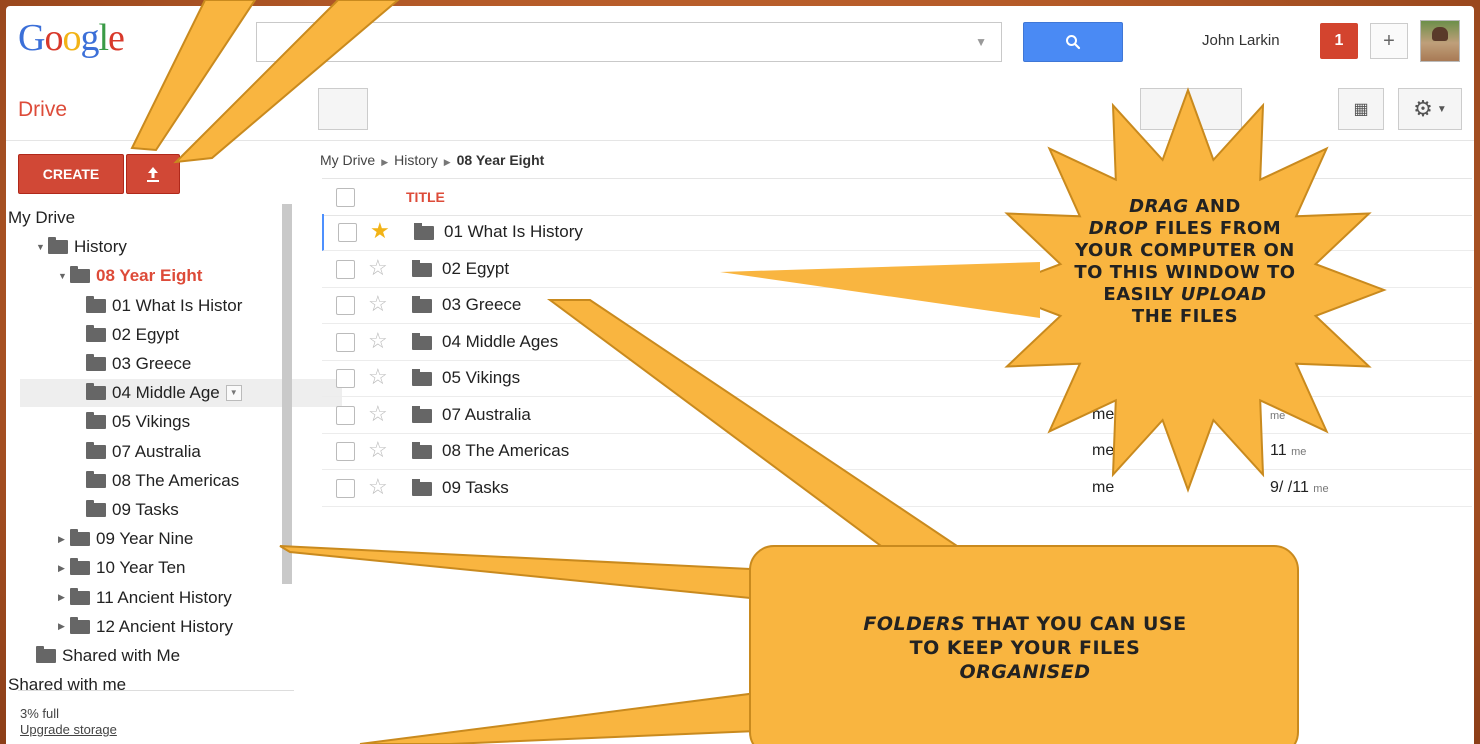 Image resolution: width=1480 pixels, height=744 pixels. I want to click on callout-line: easily upload, so click(1185, 295).